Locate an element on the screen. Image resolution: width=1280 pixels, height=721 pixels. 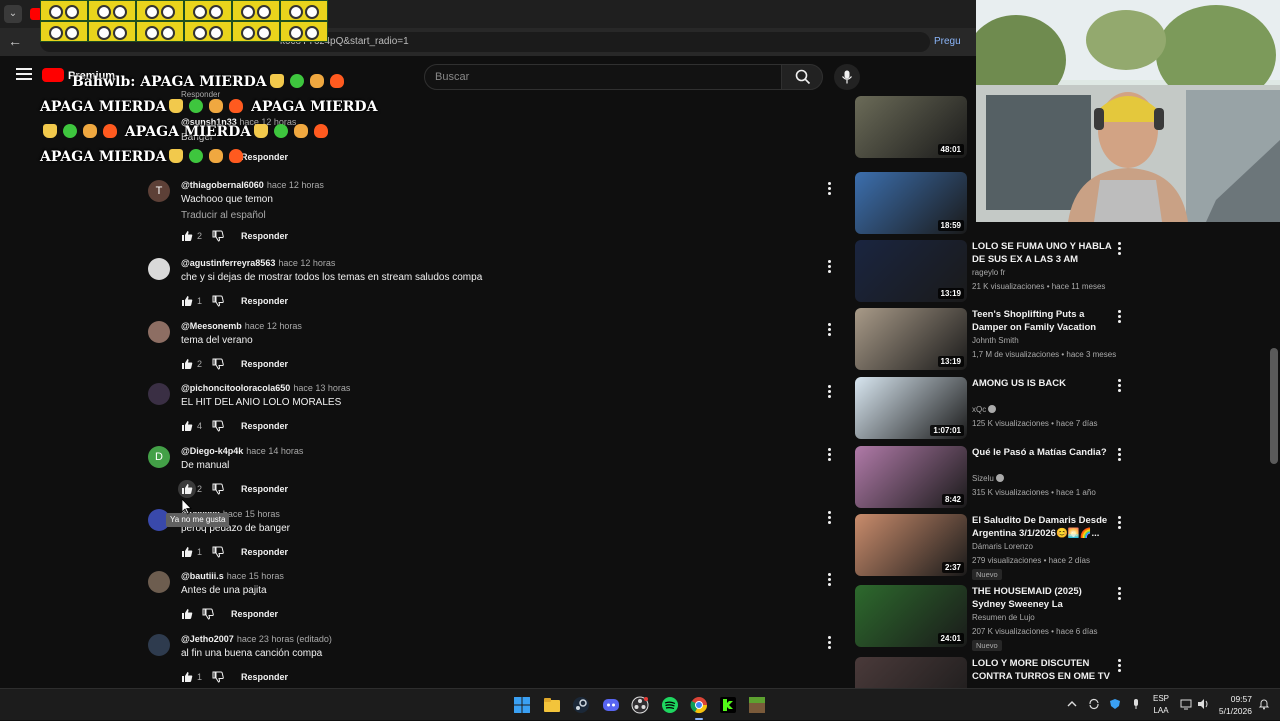
comment-author-name: @pichoncitooloracola650 is located at coordinates (235, 388).